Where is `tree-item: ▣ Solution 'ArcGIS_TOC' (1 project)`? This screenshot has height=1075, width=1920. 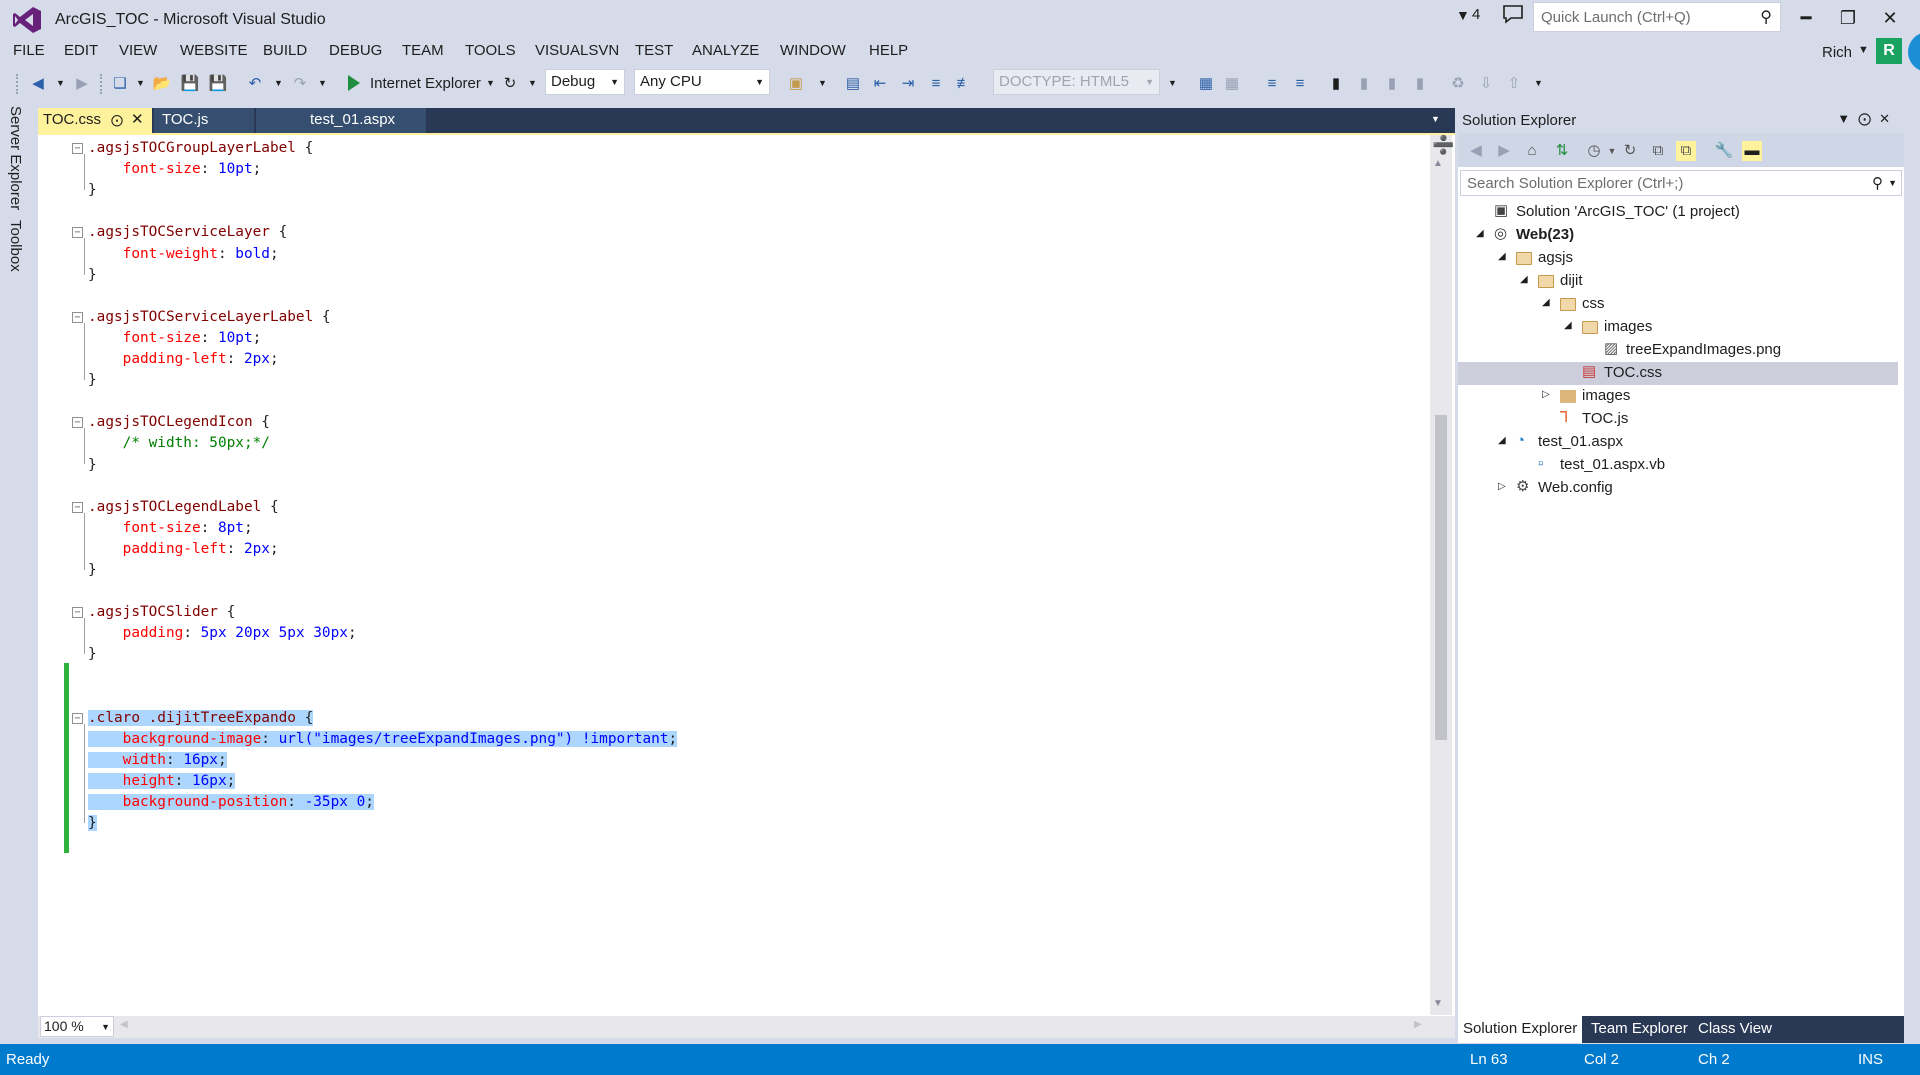
tree-item: ▣ Solution 'ArcGIS_TOC' (1 project) is located at coordinates (1678, 212).